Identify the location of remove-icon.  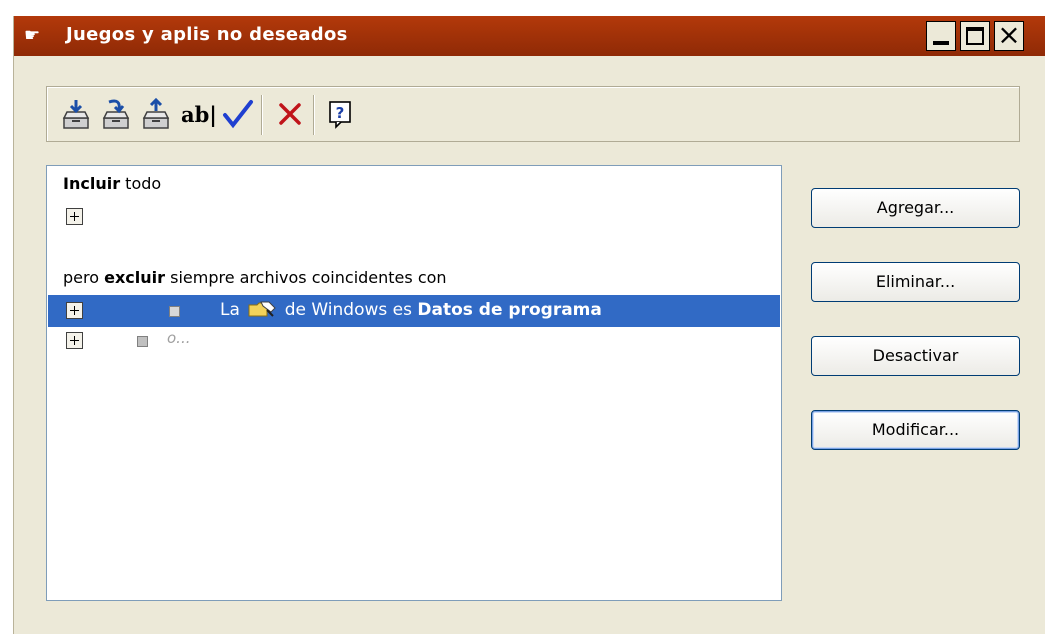
(156, 113).